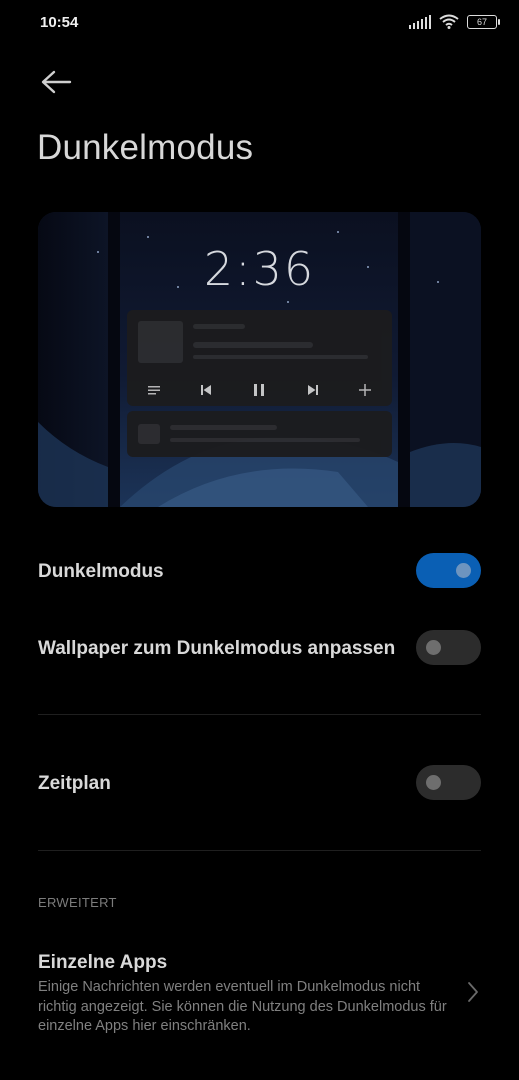  I want to click on section-header-advanced: ERWEITERT, so click(77, 902).